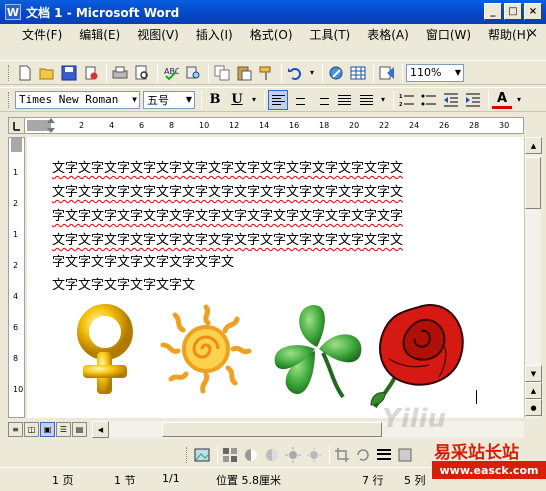  I want to click on scroll-down-button: ▼, so click(533, 373).